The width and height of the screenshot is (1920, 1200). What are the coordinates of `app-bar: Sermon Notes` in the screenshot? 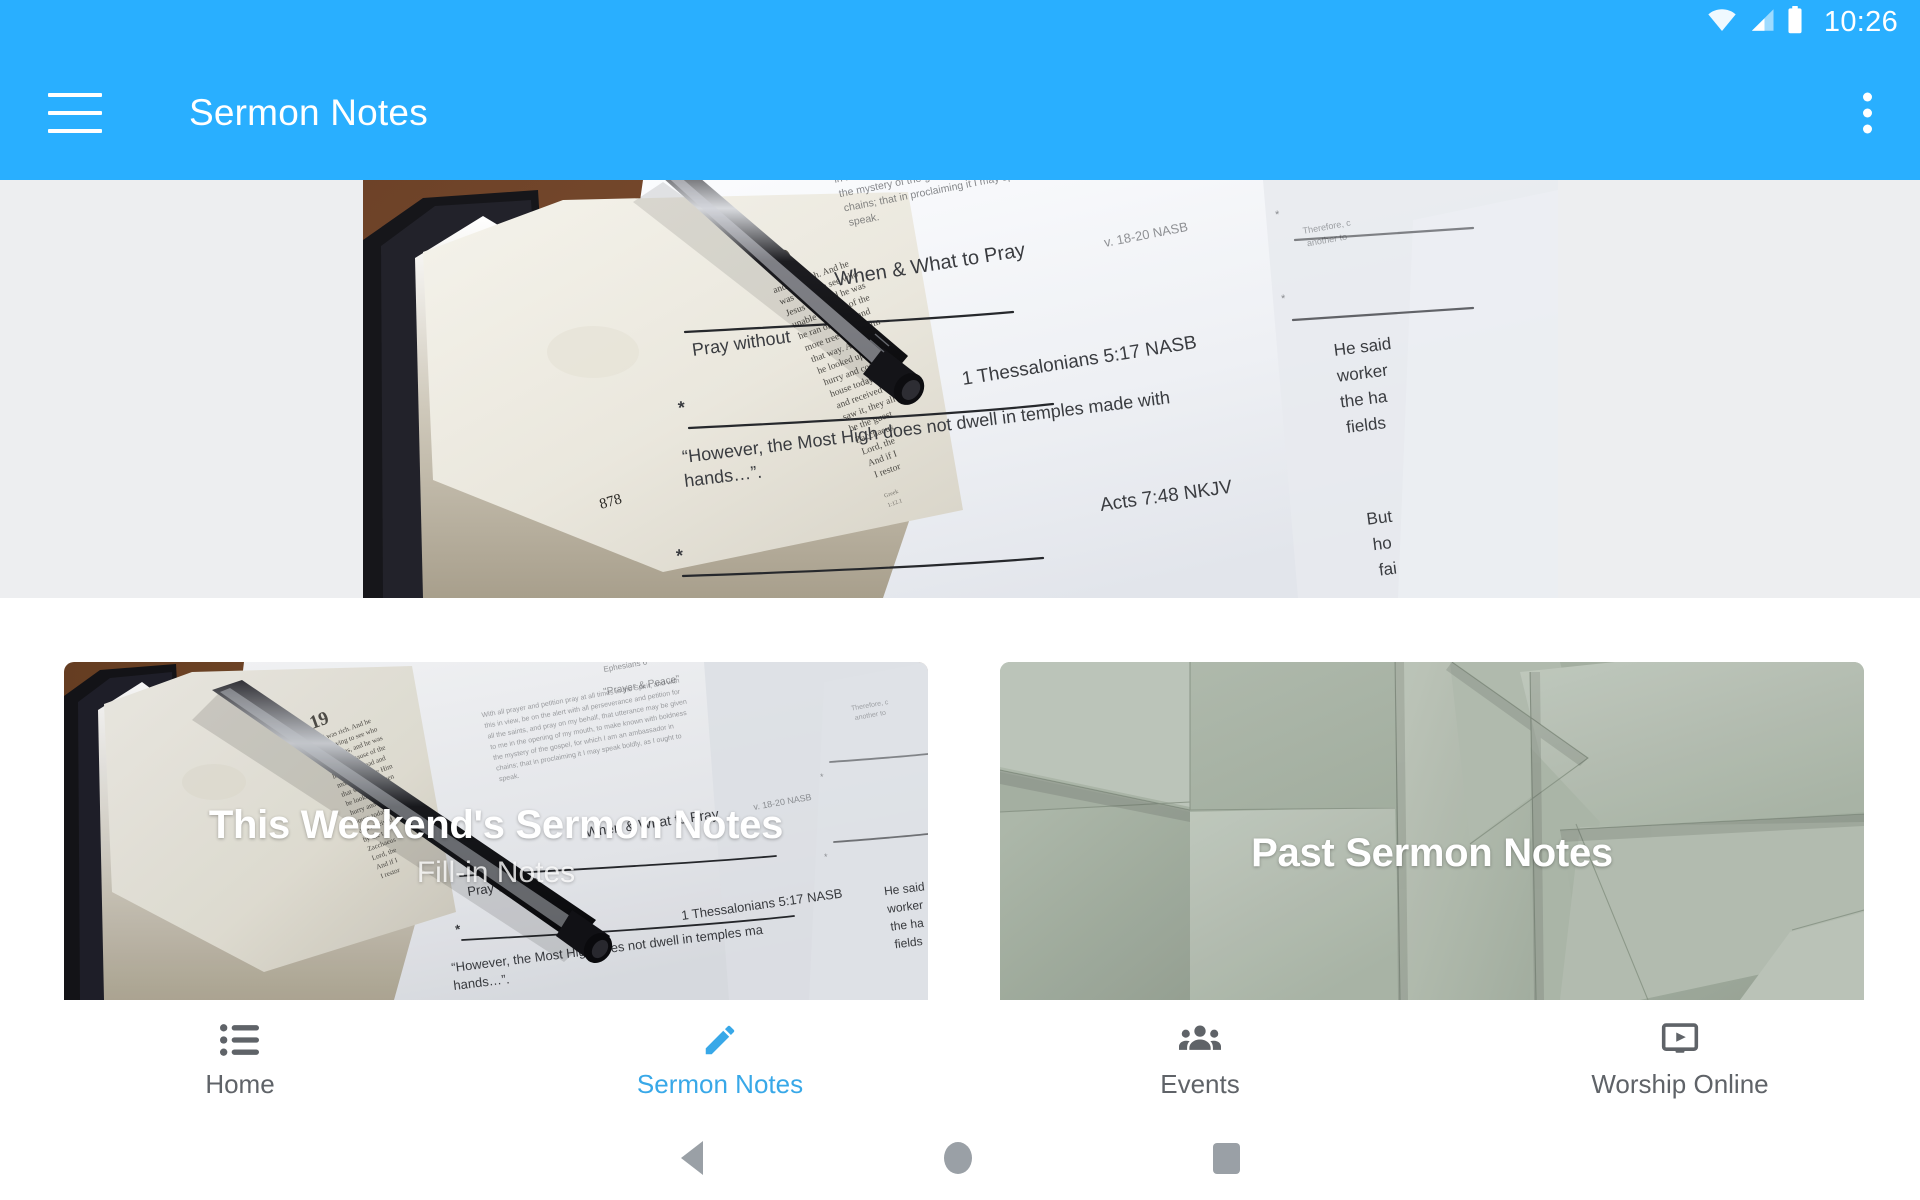 It's located at (960, 112).